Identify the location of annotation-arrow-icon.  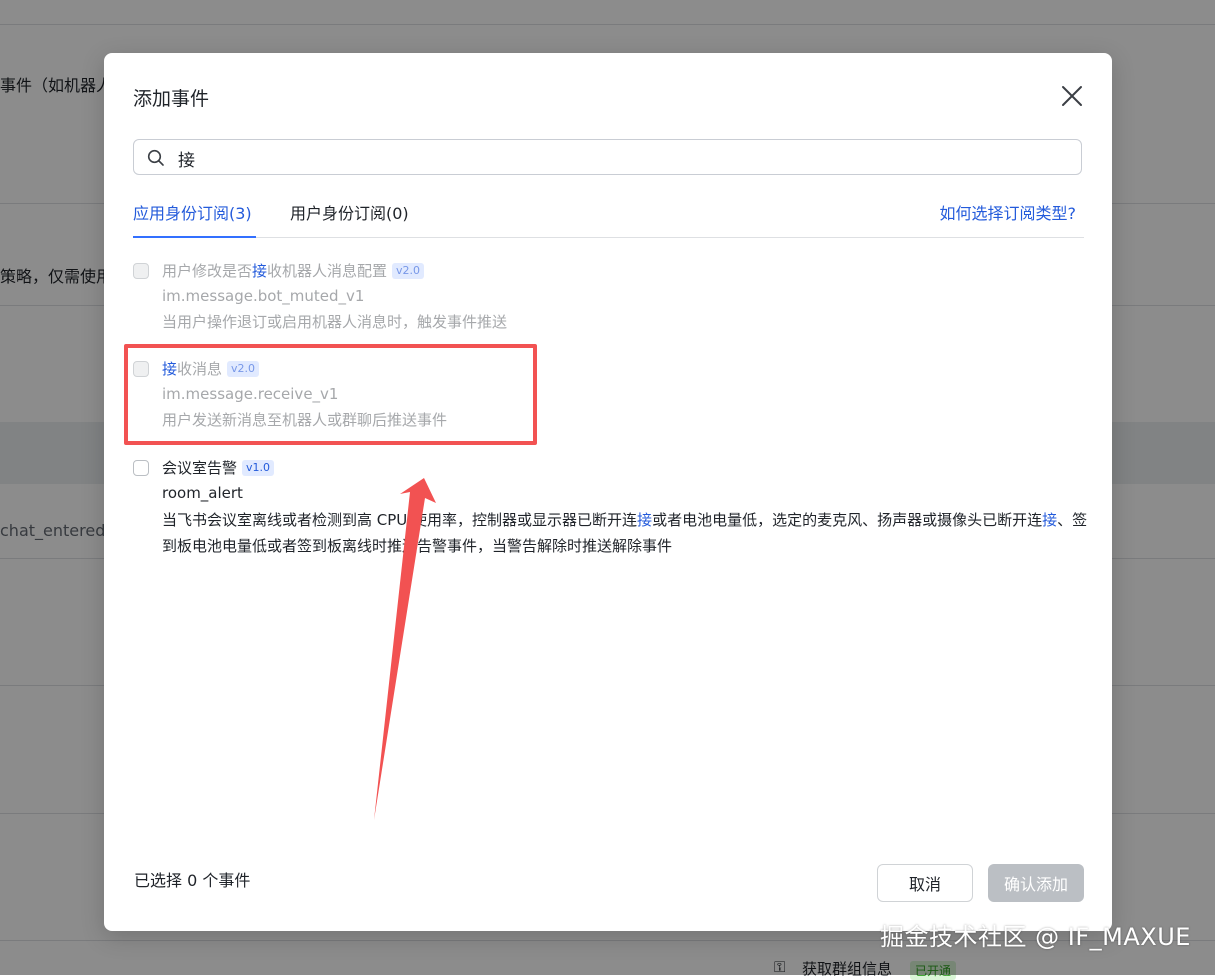
(405, 649).